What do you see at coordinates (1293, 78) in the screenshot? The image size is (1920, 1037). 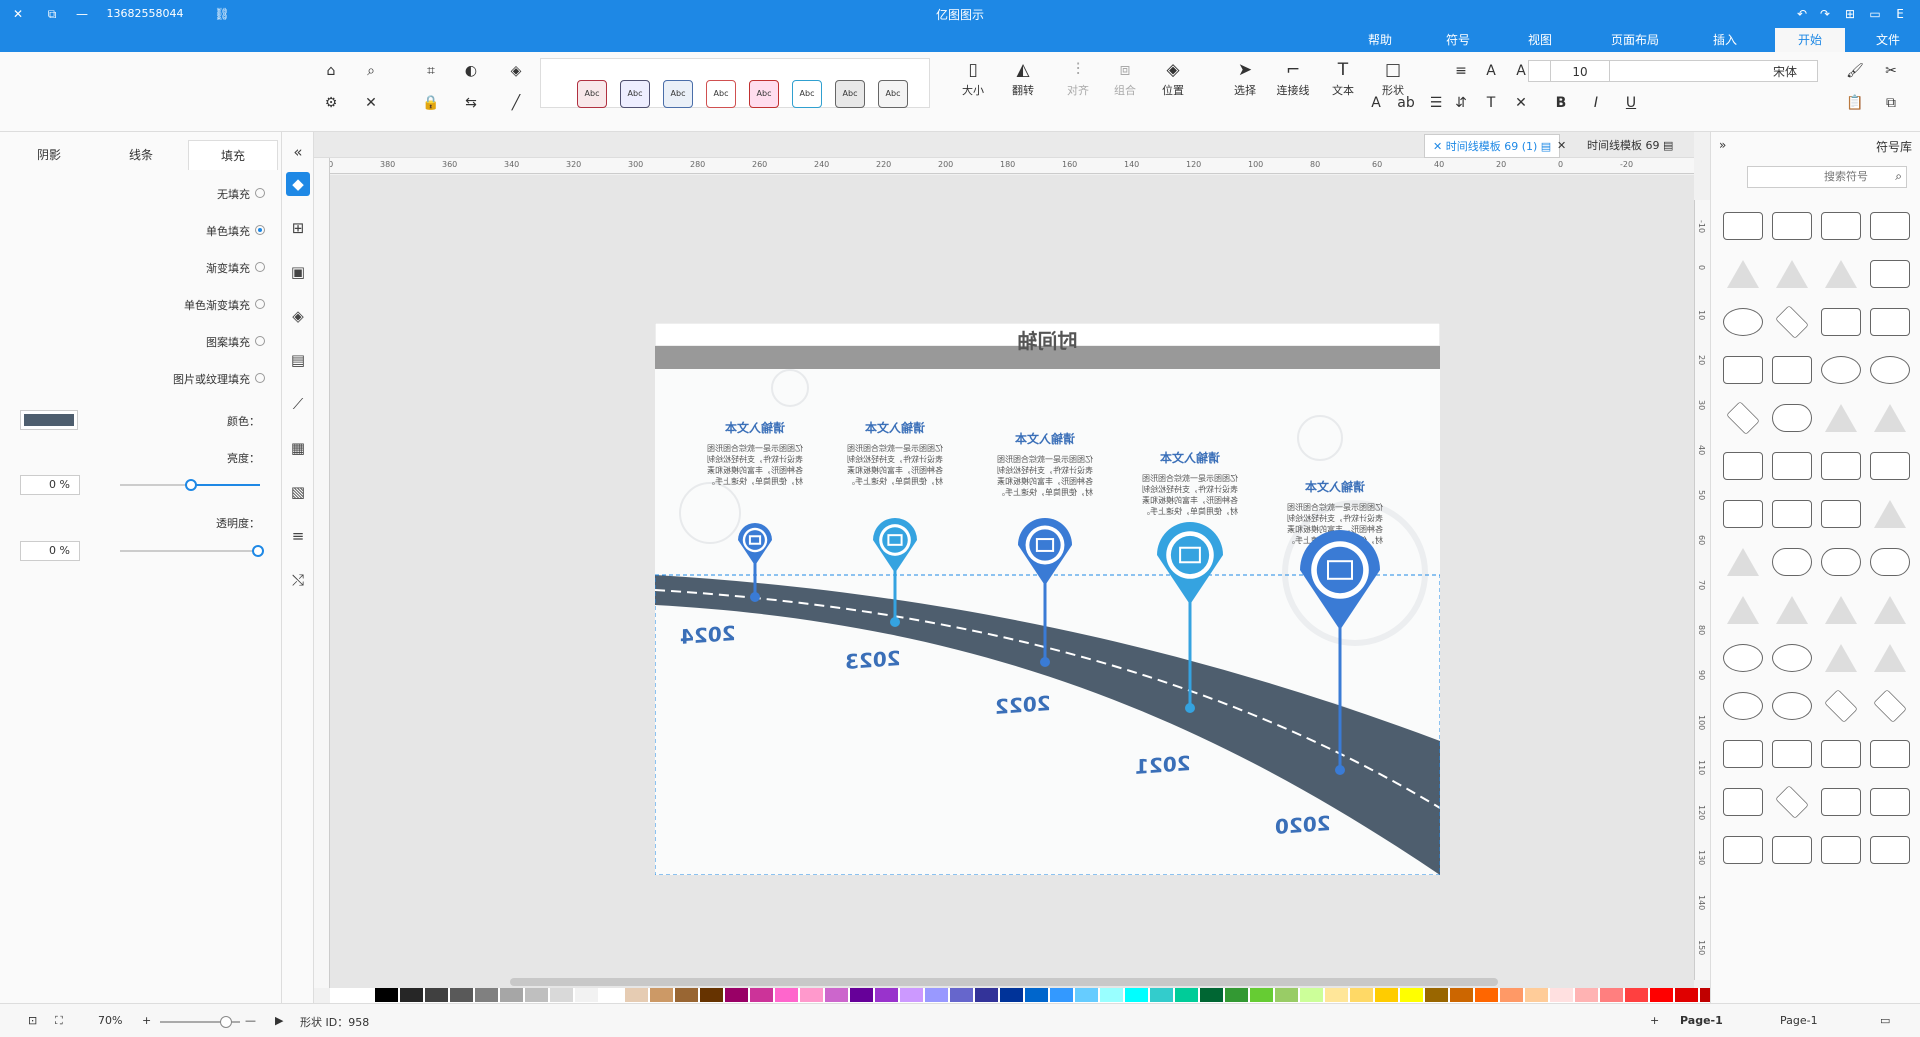 I see `connector-button: ⌐ 连接线` at bounding box center [1293, 78].